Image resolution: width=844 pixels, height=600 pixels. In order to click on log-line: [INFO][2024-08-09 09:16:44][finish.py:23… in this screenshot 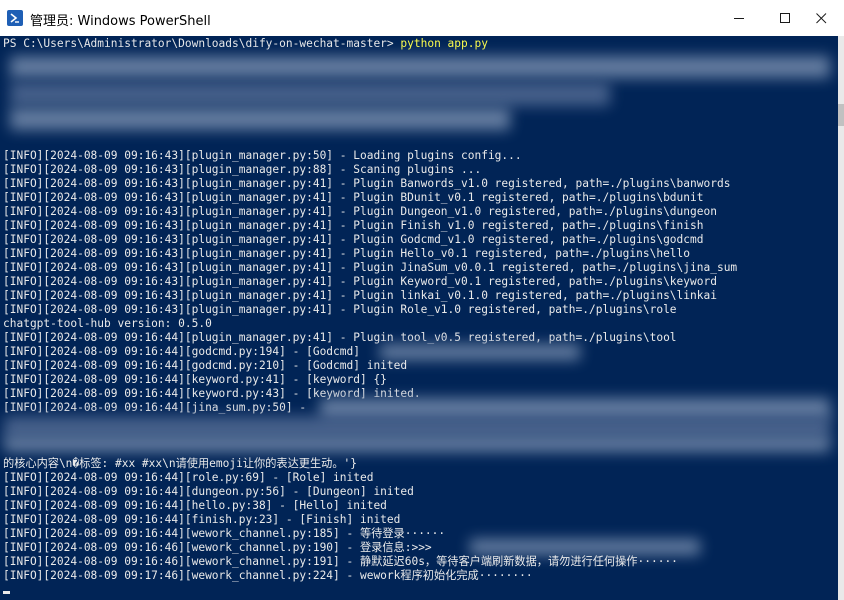, I will do `click(202, 519)`.